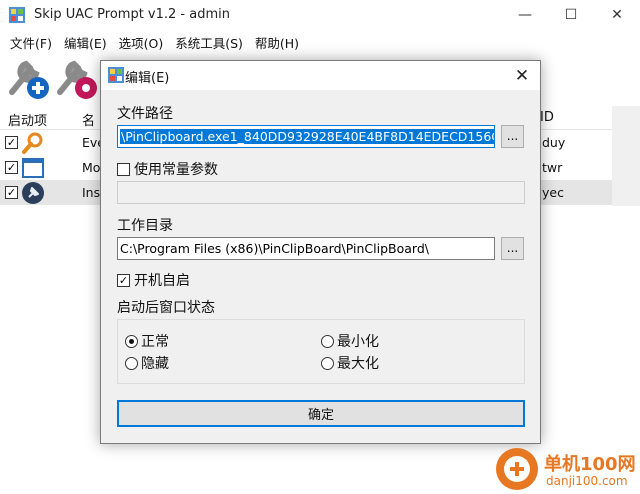 Image resolution: width=640 pixels, height=494 pixels. What do you see at coordinates (162, 281) in the screenshot?
I see `autostart-label: 开机自启` at bounding box center [162, 281].